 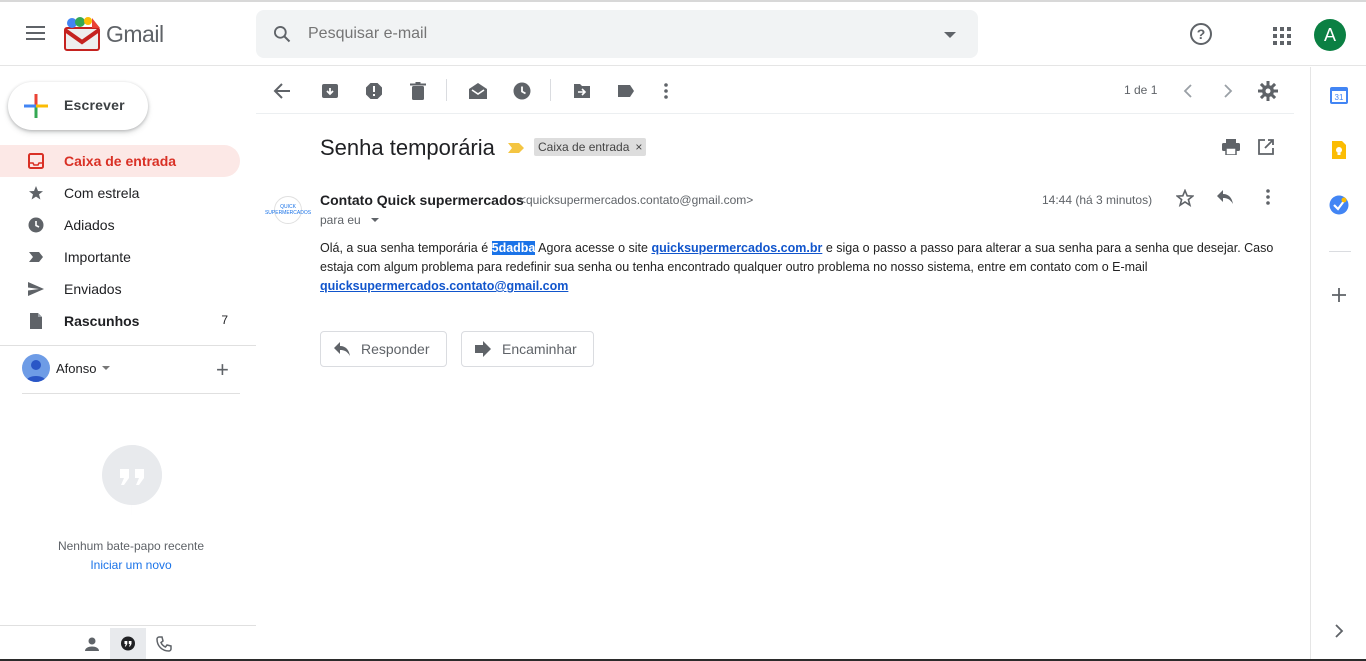 I want to click on main-menu-button, so click(x=35, y=33).